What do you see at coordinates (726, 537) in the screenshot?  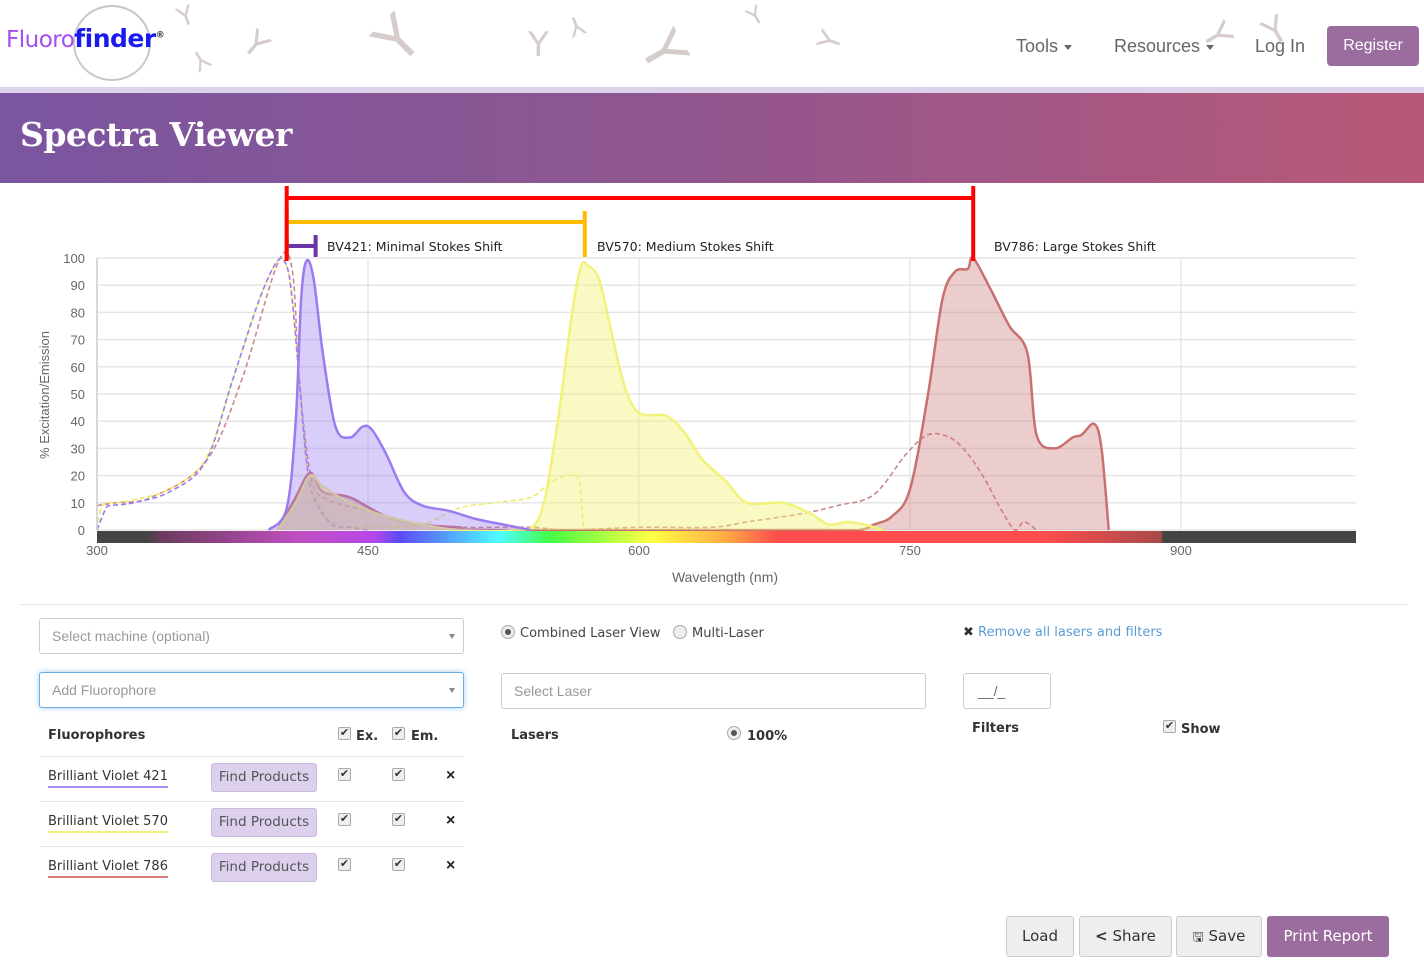 I see `spectrum-color-bar` at bounding box center [726, 537].